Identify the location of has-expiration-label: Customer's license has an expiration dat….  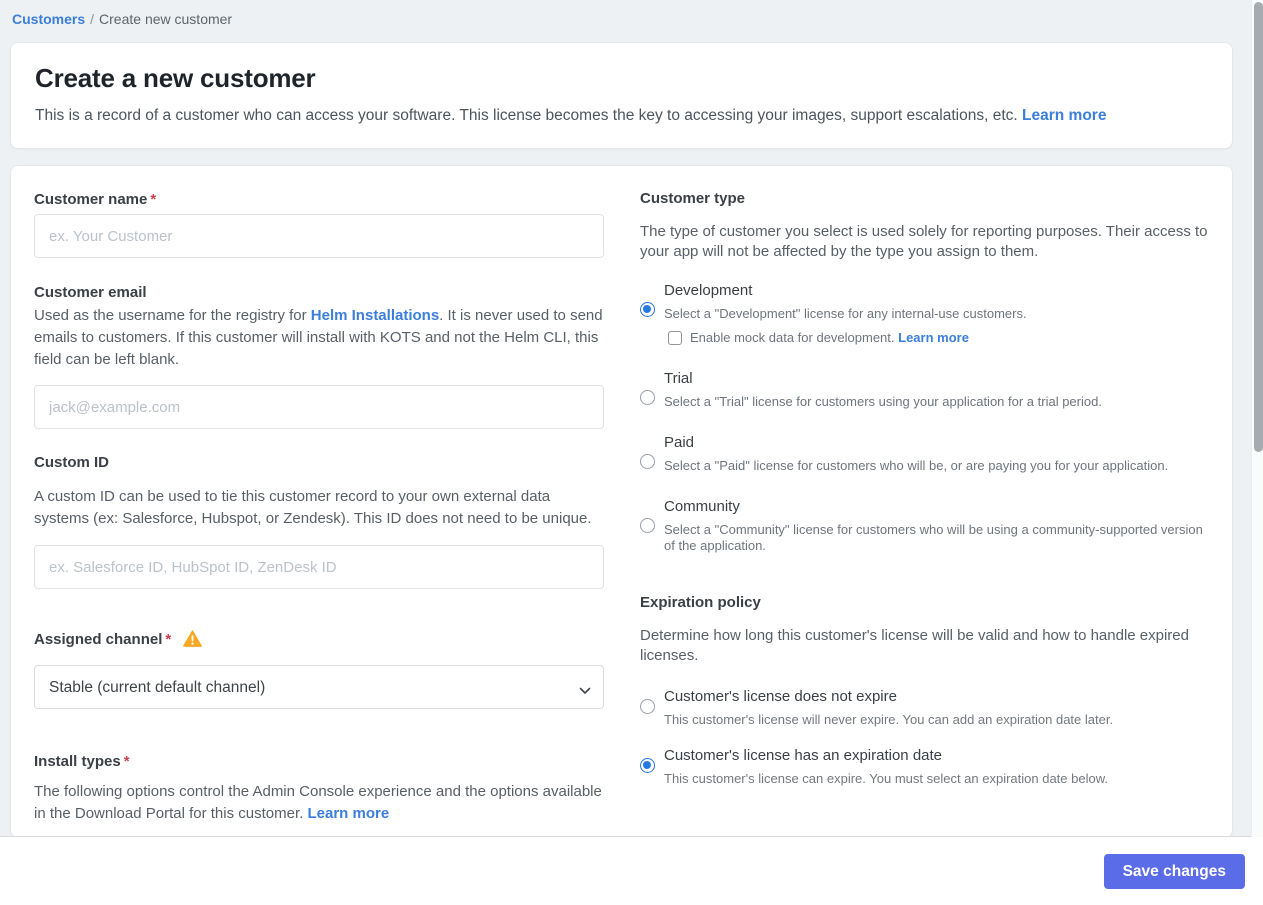
(803, 755).